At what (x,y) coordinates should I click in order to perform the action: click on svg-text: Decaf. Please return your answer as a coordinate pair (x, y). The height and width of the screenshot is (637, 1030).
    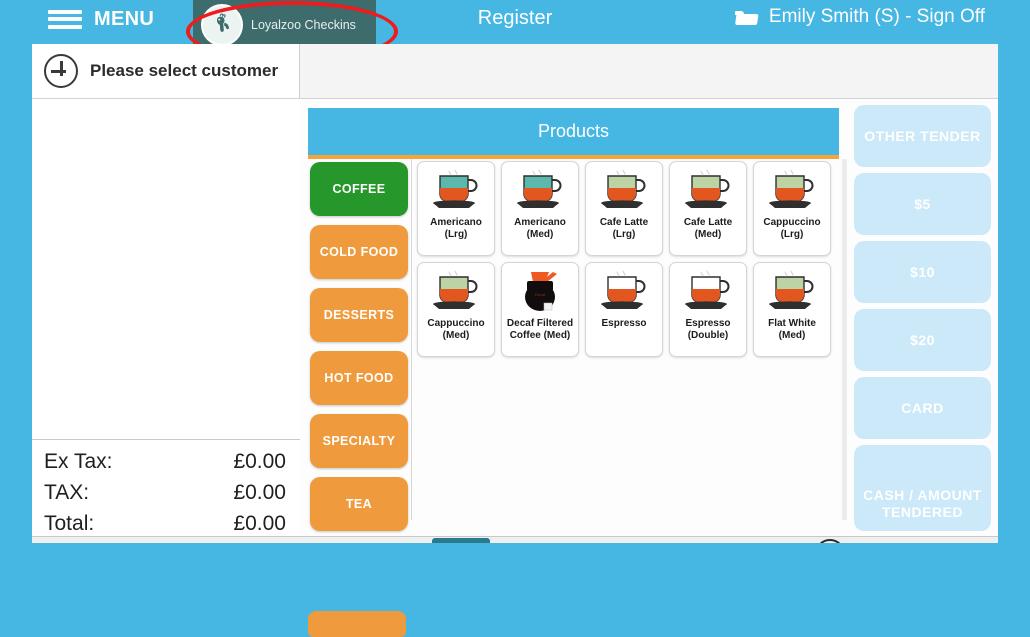
    Looking at the image, I should click on (540, 294).